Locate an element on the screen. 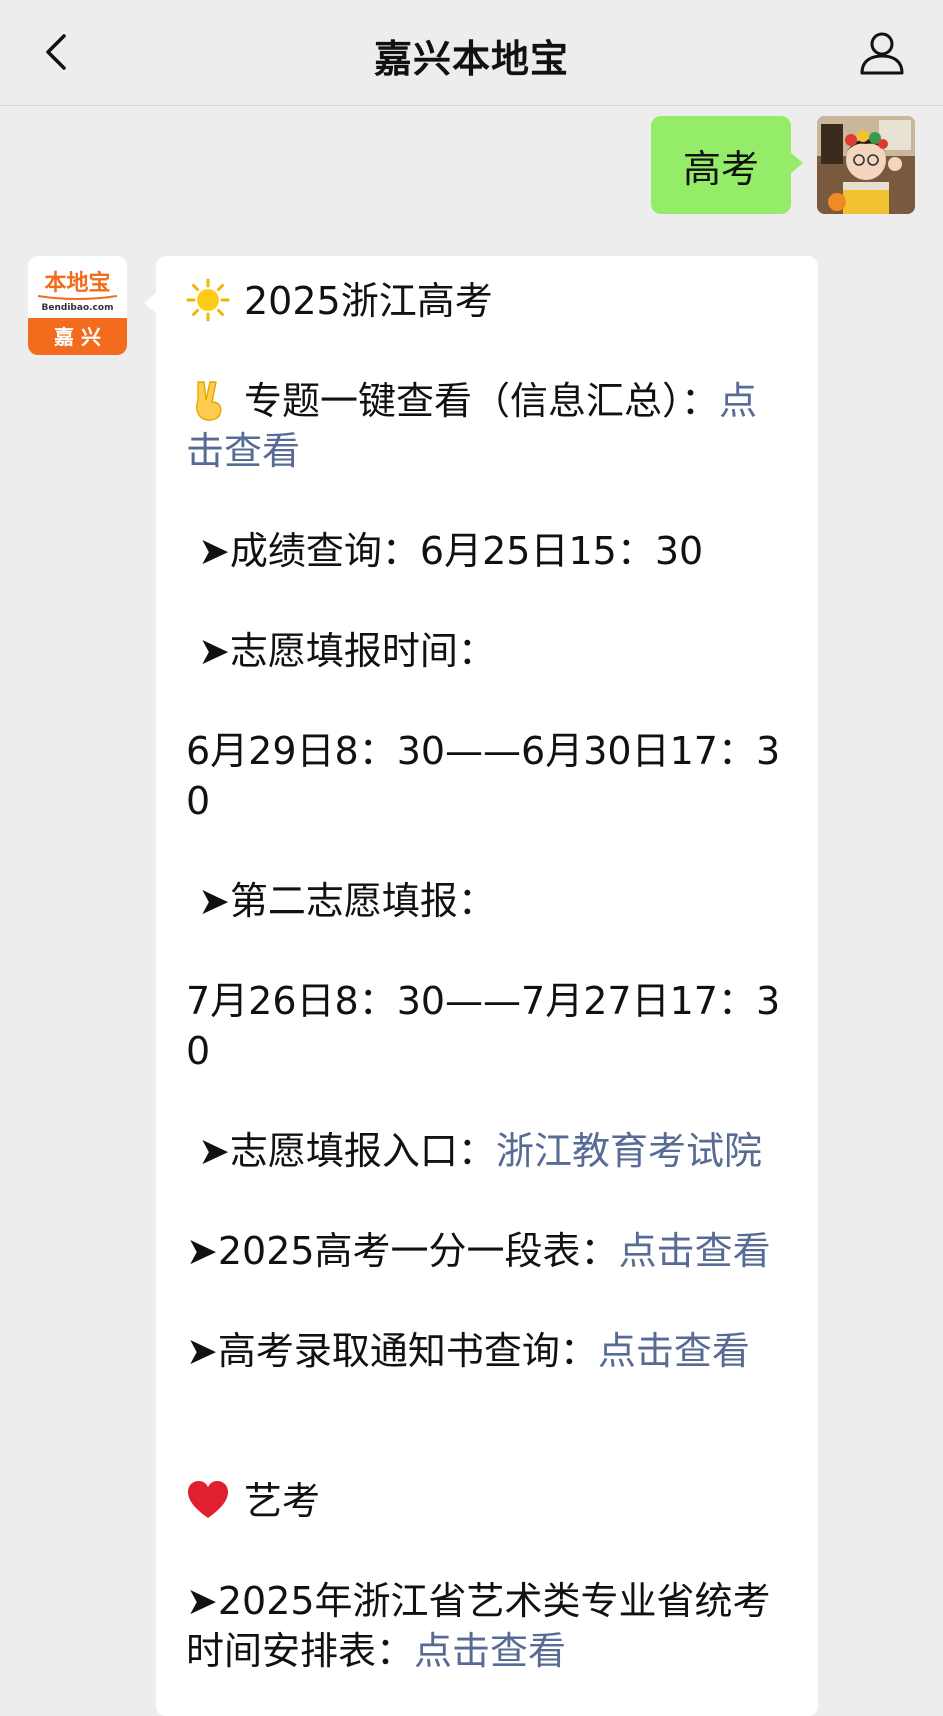  navigation-bar: 嘉兴本地宝 is located at coordinates (471, 53).